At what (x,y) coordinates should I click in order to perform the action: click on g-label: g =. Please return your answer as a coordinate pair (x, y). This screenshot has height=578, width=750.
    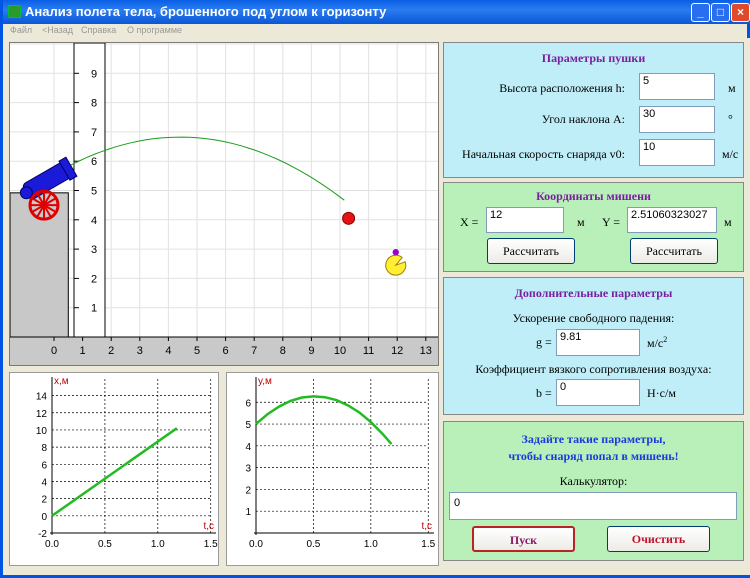
    Looking at the image, I should click on (544, 342).